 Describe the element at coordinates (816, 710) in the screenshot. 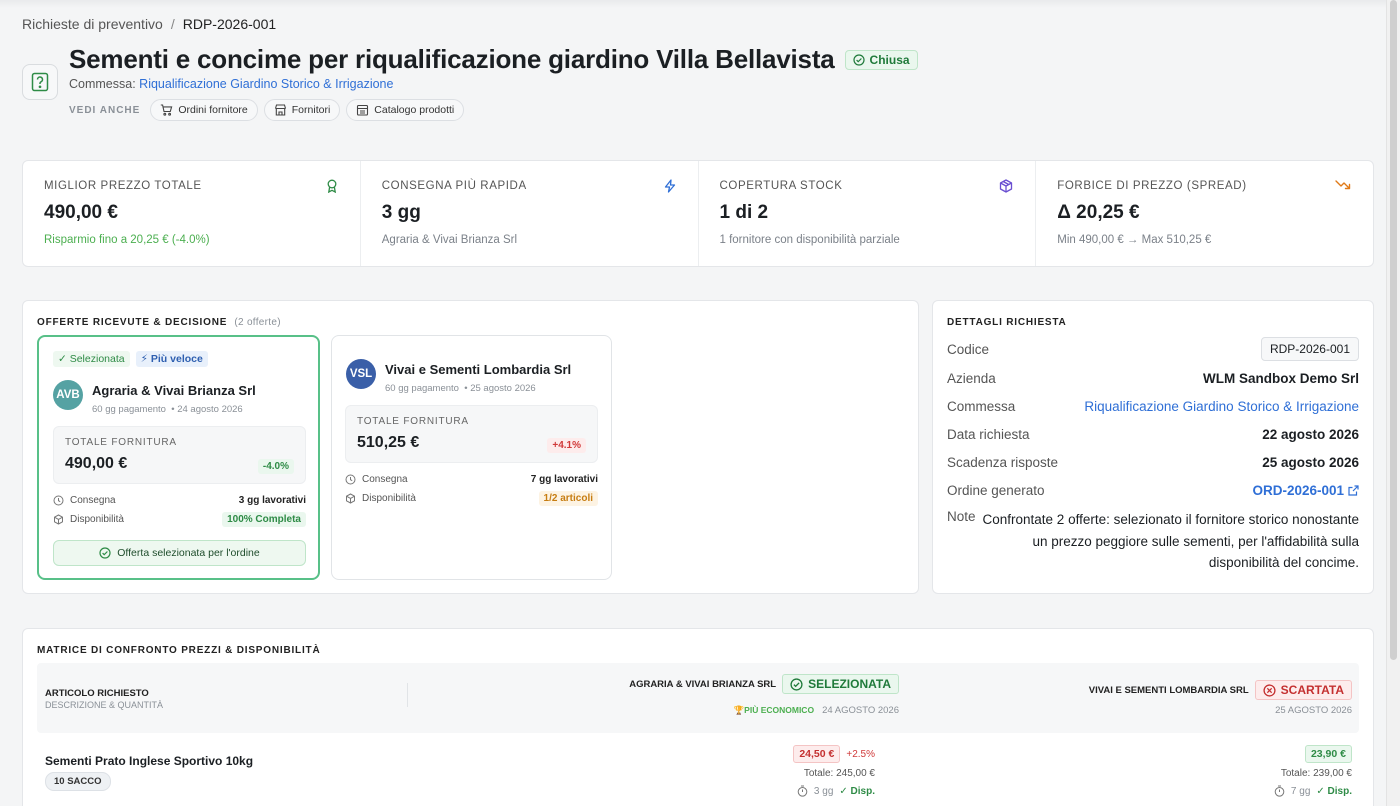

I see `matrix-supplier-1-sub: 🏆PIÙ ECONOMICO 24 AGOSTO 2026` at that location.